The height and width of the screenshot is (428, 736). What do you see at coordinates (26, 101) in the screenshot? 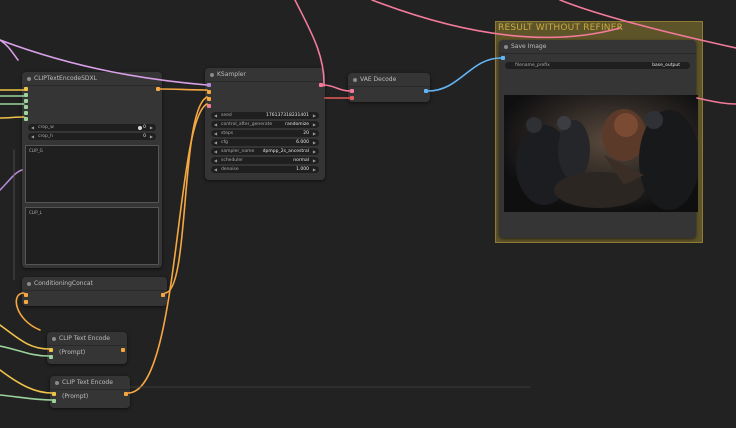
I see `height-input-socket` at bounding box center [26, 101].